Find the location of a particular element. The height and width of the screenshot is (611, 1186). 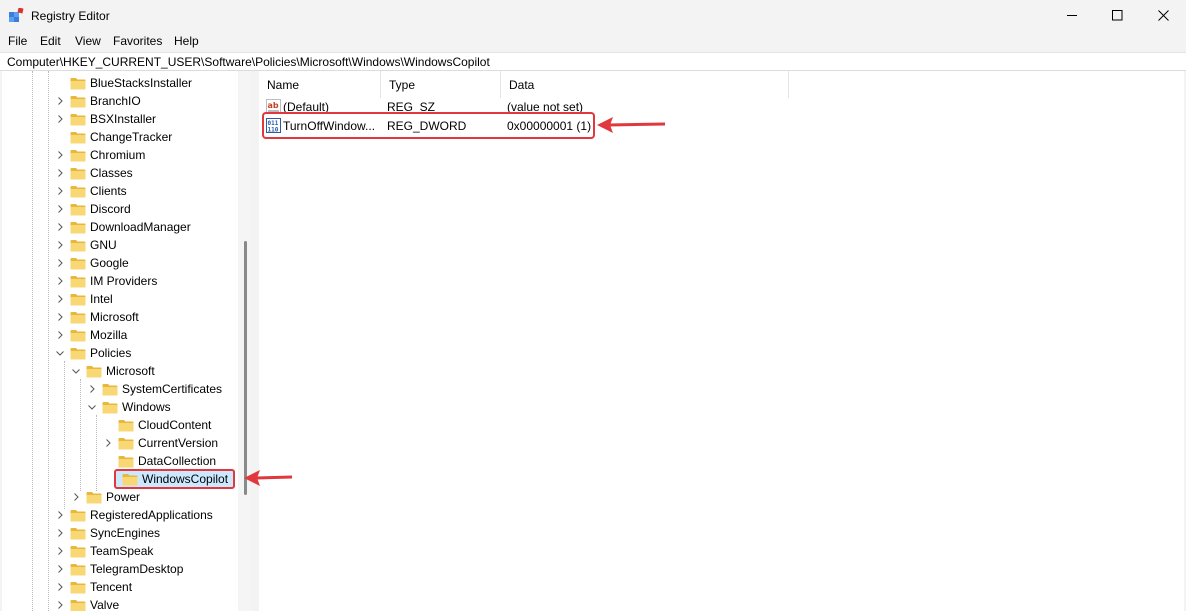

minimize-button is located at coordinates (1072, 15).